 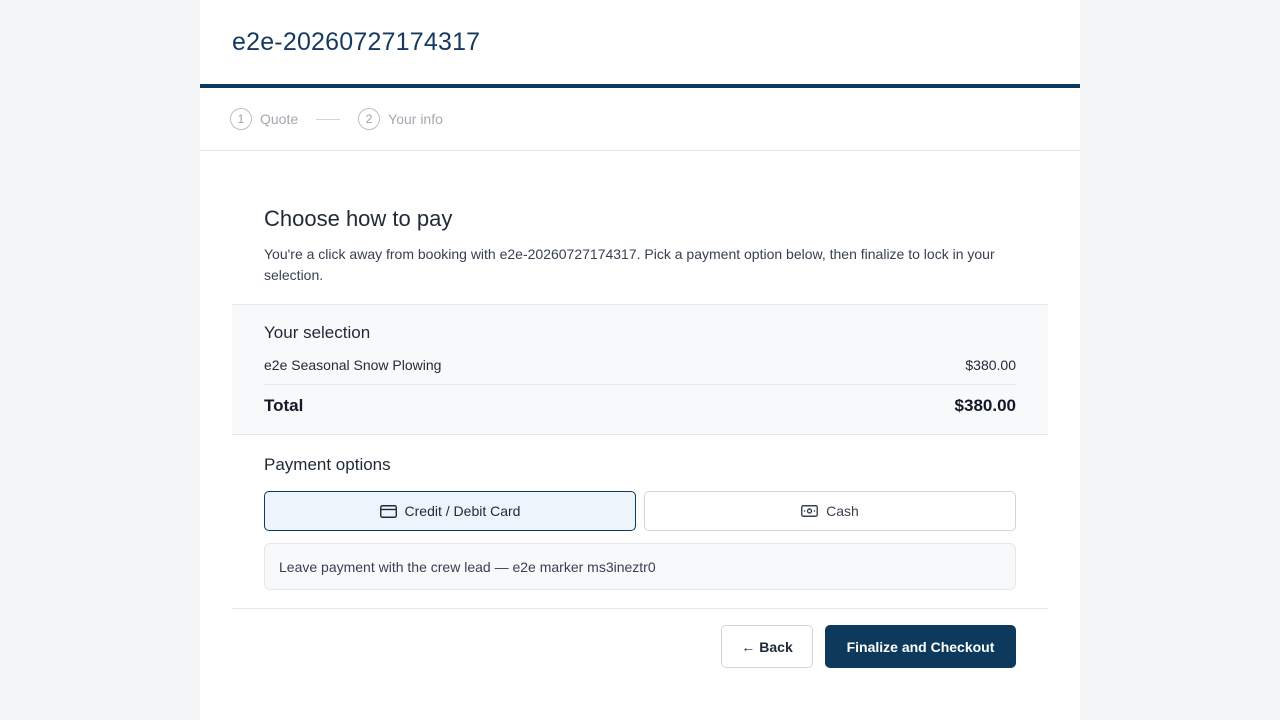 I want to click on step-number: 1, so click(x=241, y=119).